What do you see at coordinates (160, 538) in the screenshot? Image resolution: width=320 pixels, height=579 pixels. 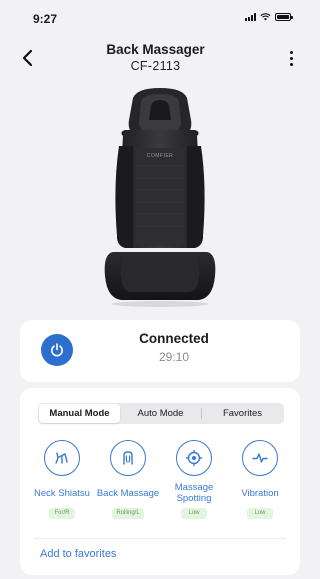 I see `divider` at bounding box center [160, 538].